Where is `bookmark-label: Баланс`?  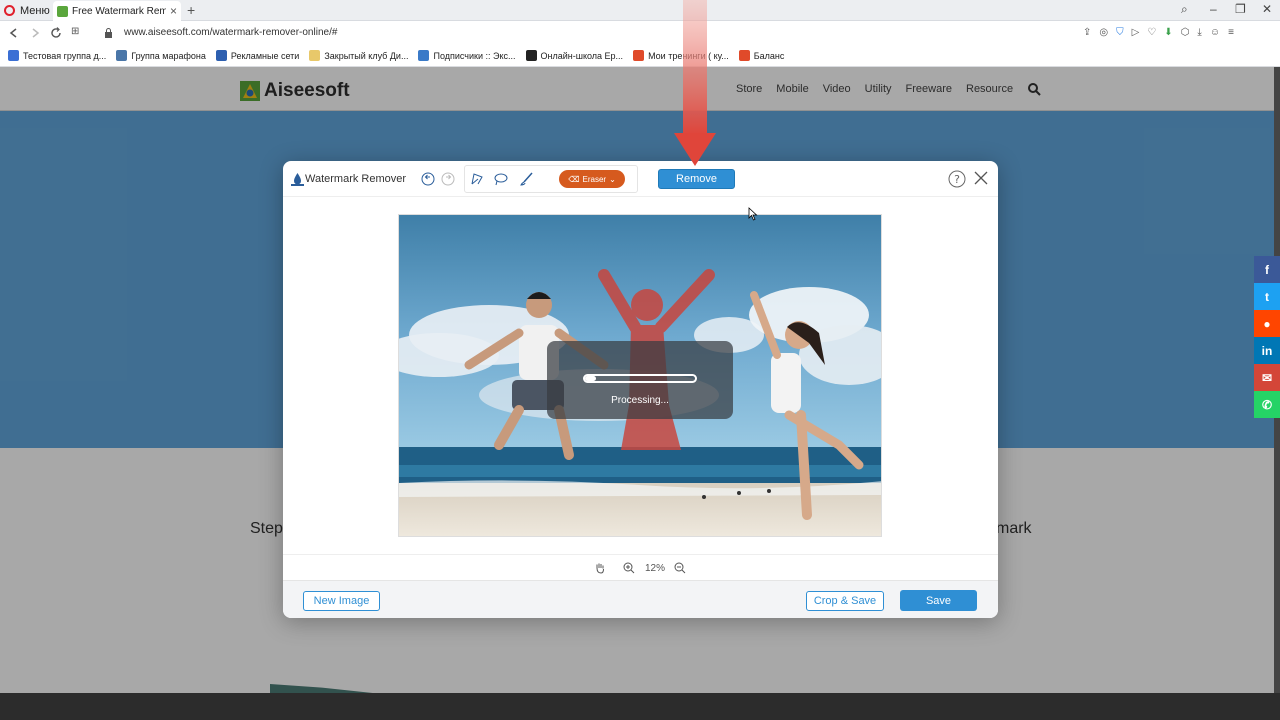
bookmark-label: Баланс is located at coordinates (769, 55).